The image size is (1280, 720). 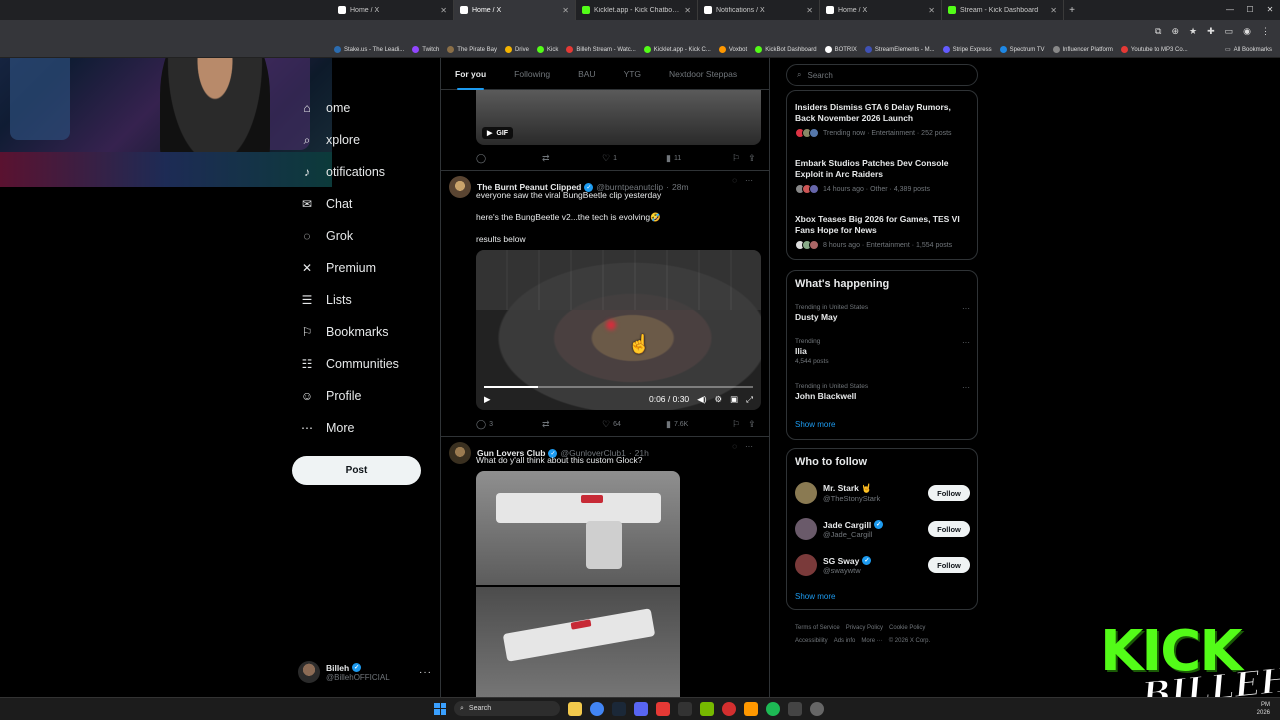 I want to click on share-icon: ⇪, so click(x=752, y=424).